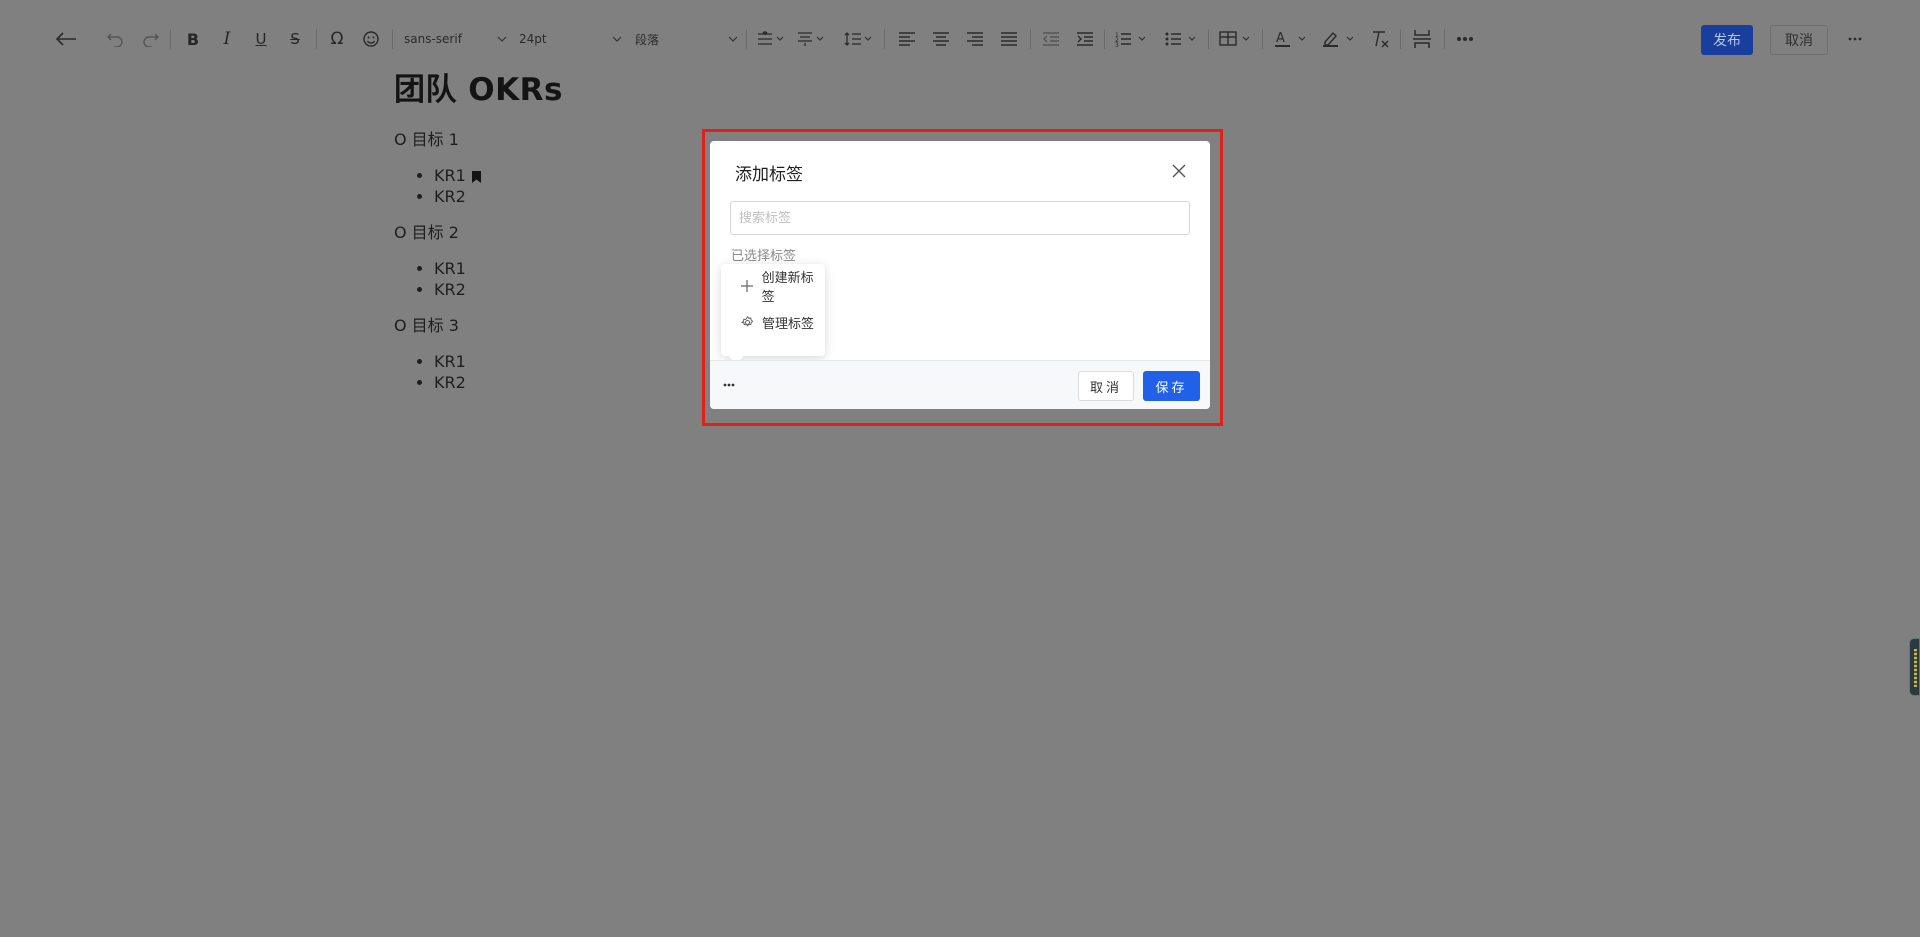 Image resolution: width=1920 pixels, height=937 pixels. What do you see at coordinates (261, 39) in the screenshot?
I see `underline-icon: U` at bounding box center [261, 39].